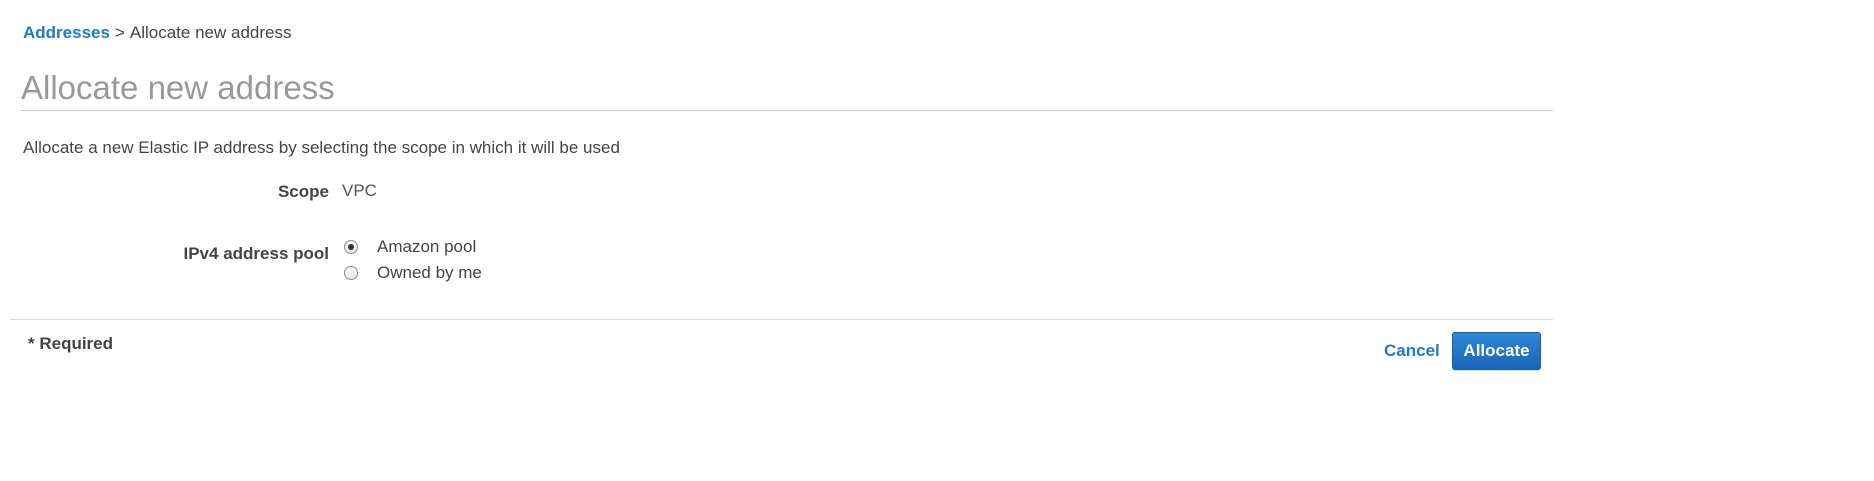  I want to click on scope-label: Scope, so click(303, 191).